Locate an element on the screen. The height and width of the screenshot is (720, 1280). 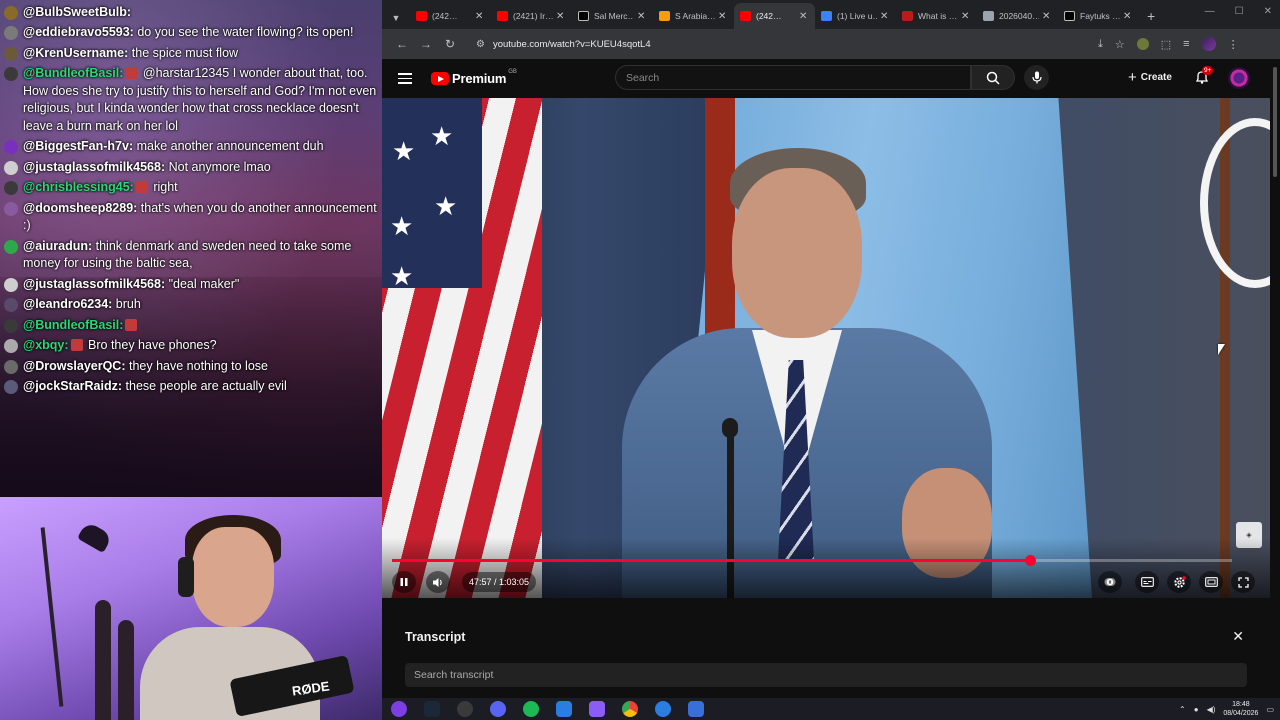
forward-arrow-icon: → is located at coordinates (426, 44).